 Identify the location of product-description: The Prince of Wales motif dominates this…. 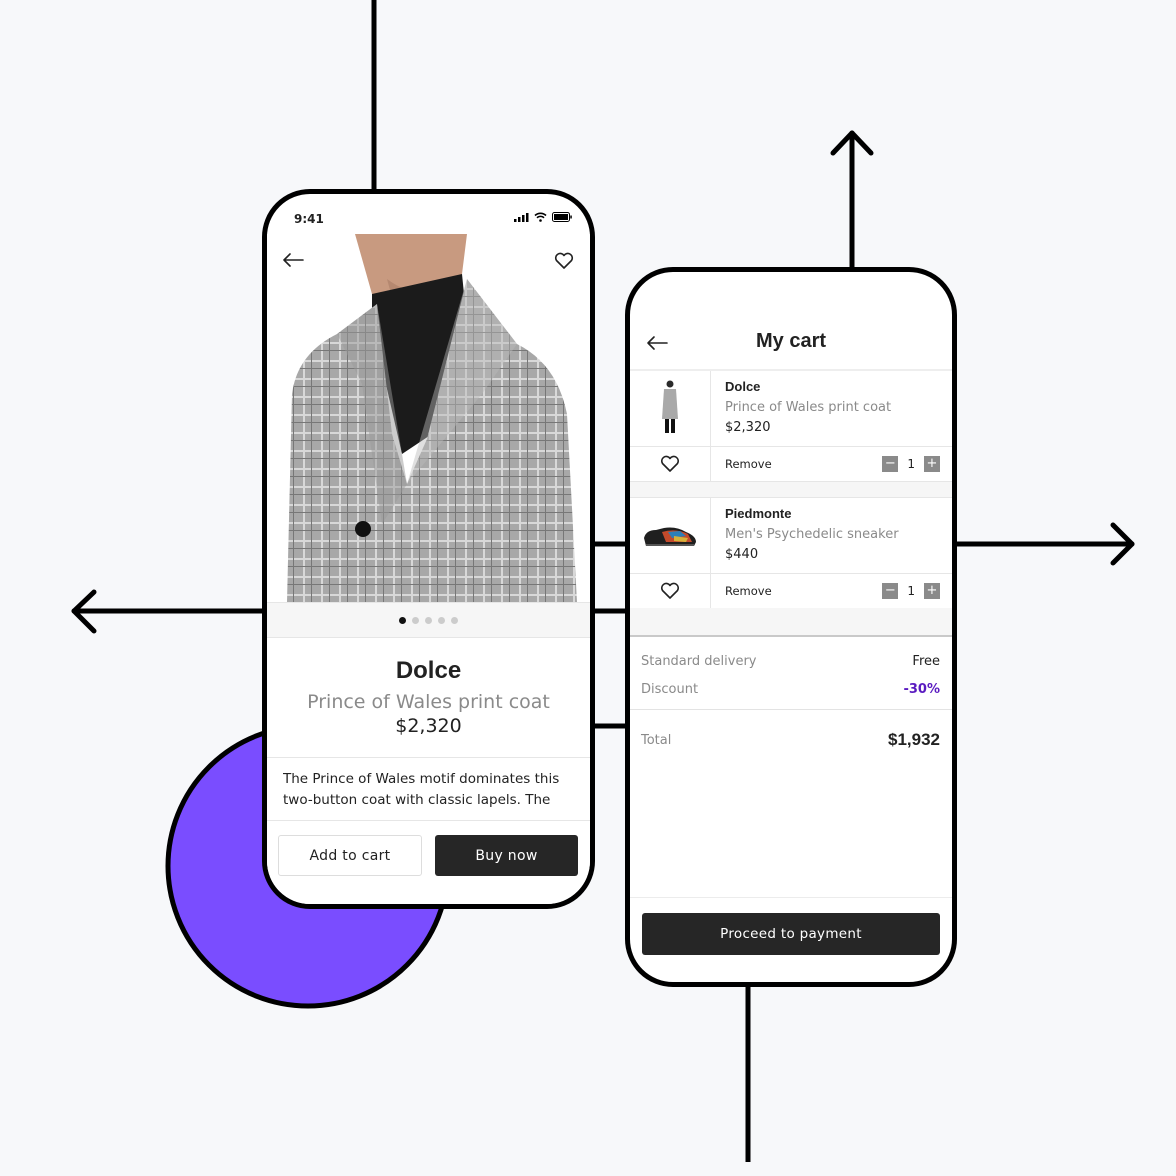
(421, 789).